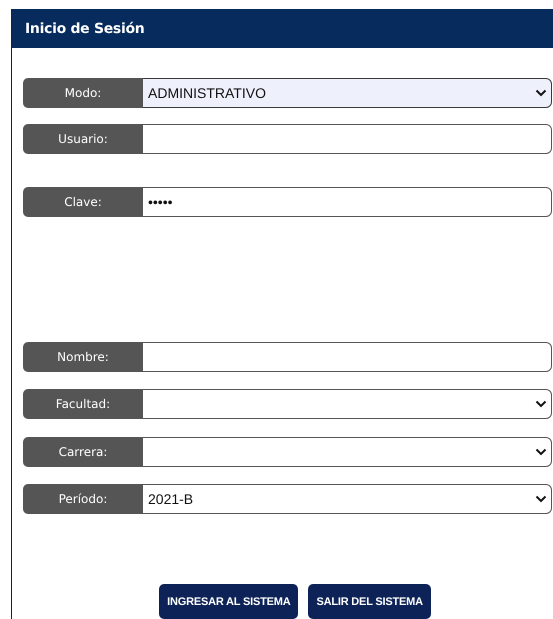 The width and height of the screenshot is (553, 619). What do you see at coordinates (347, 499) in the screenshot?
I see `dropdown-field: 2021-B` at bounding box center [347, 499].